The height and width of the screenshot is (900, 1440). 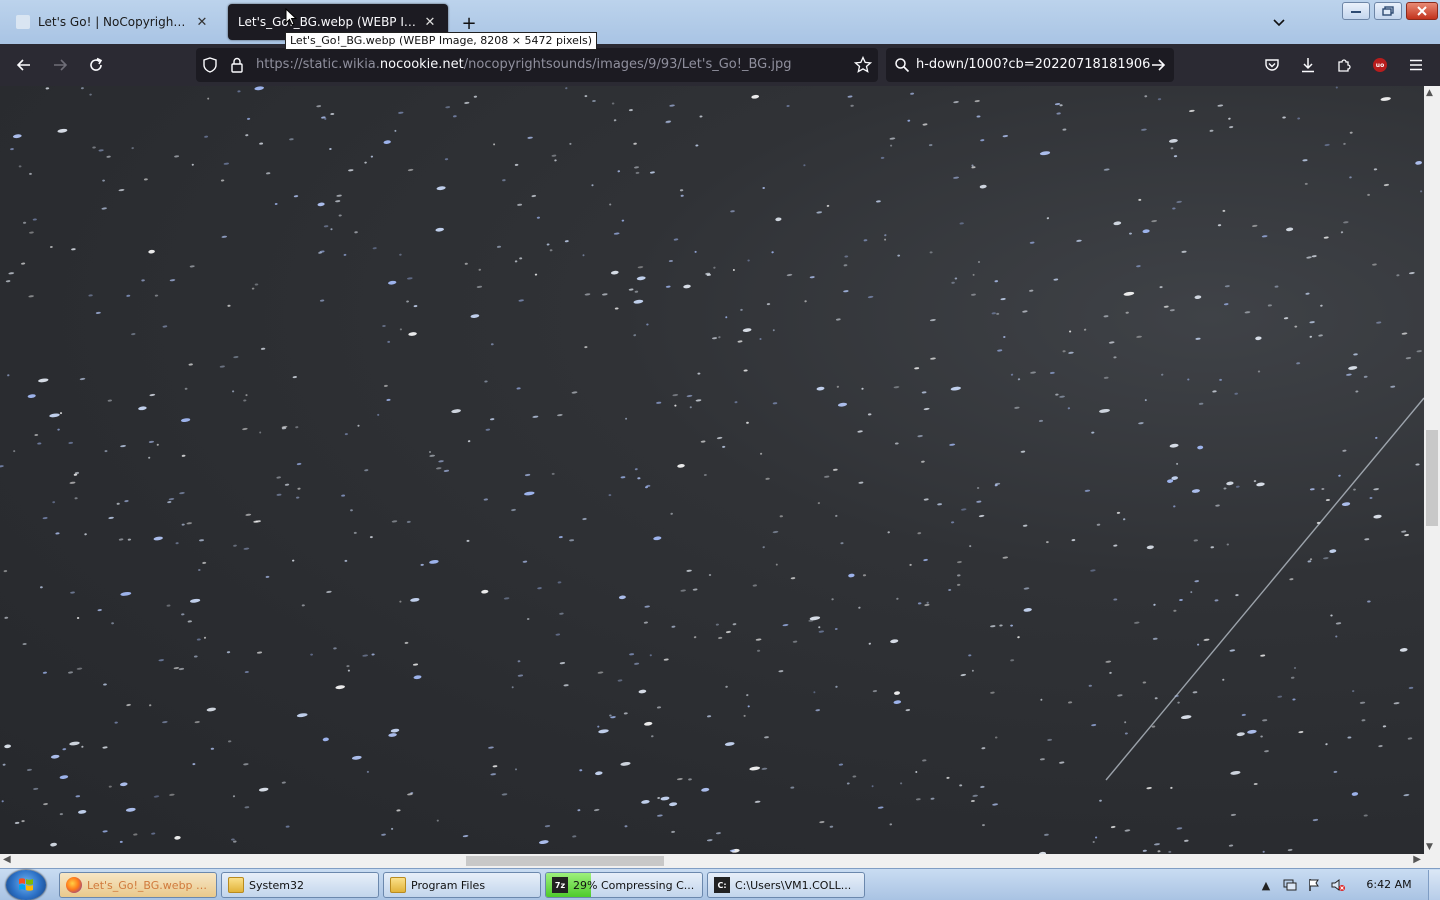 What do you see at coordinates (1266, 885) in the screenshot?
I see `show-hidden-icons-icon: ▲` at bounding box center [1266, 885].